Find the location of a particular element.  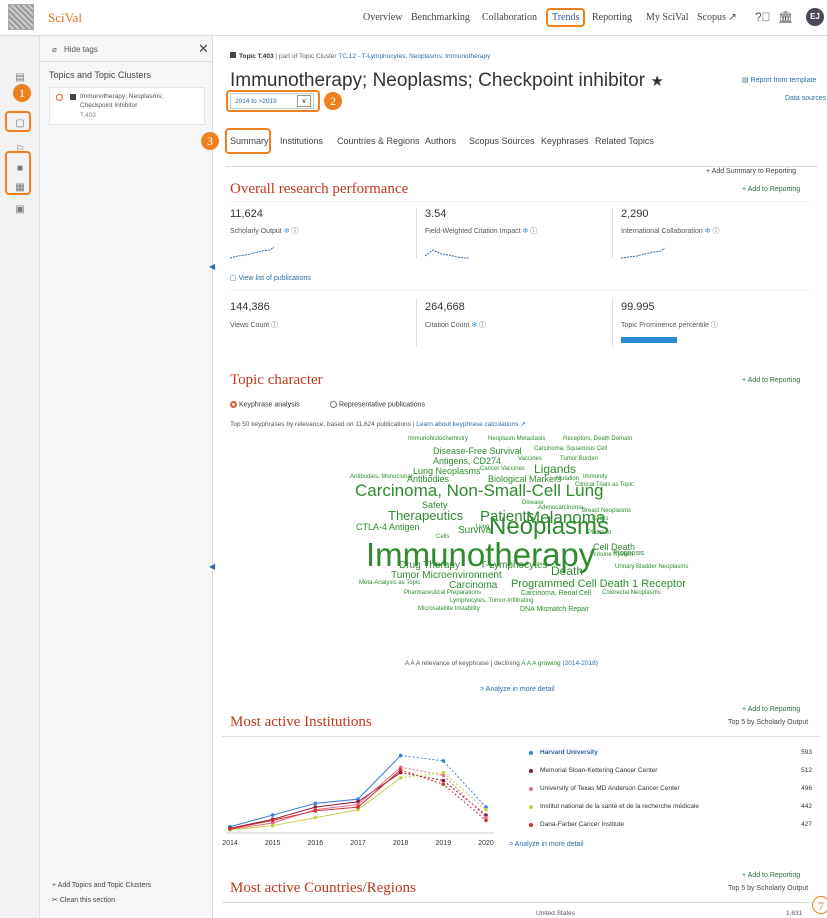

keyphrase-word: Immunohistochemistry is located at coordinates (438, 439).